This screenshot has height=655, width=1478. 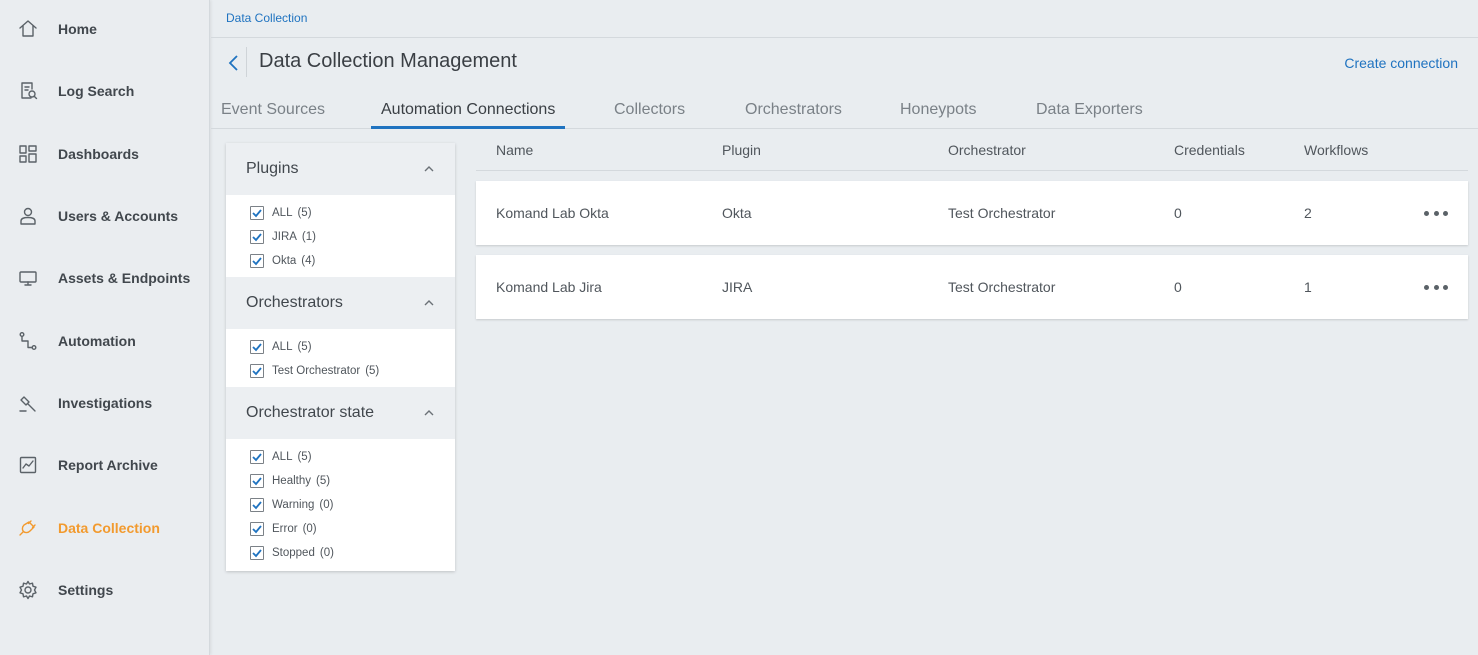 I want to click on cell-name: Komand Lab Okta, so click(x=552, y=213).